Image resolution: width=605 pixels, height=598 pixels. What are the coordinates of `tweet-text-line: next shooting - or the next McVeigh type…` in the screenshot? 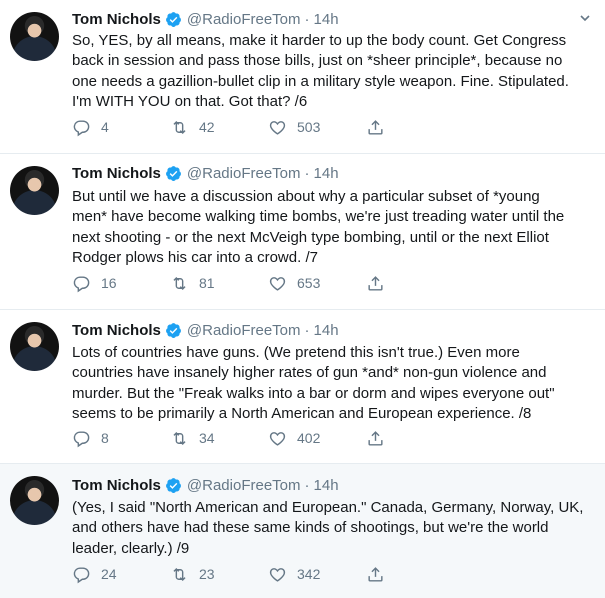 It's located at (310, 237).